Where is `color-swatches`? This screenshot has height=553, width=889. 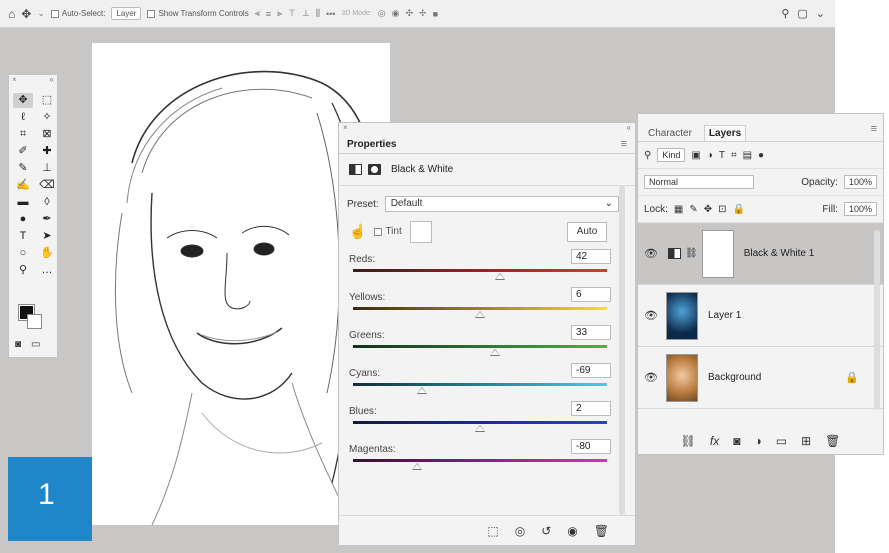
color-swatches is located at coordinates (32, 320).